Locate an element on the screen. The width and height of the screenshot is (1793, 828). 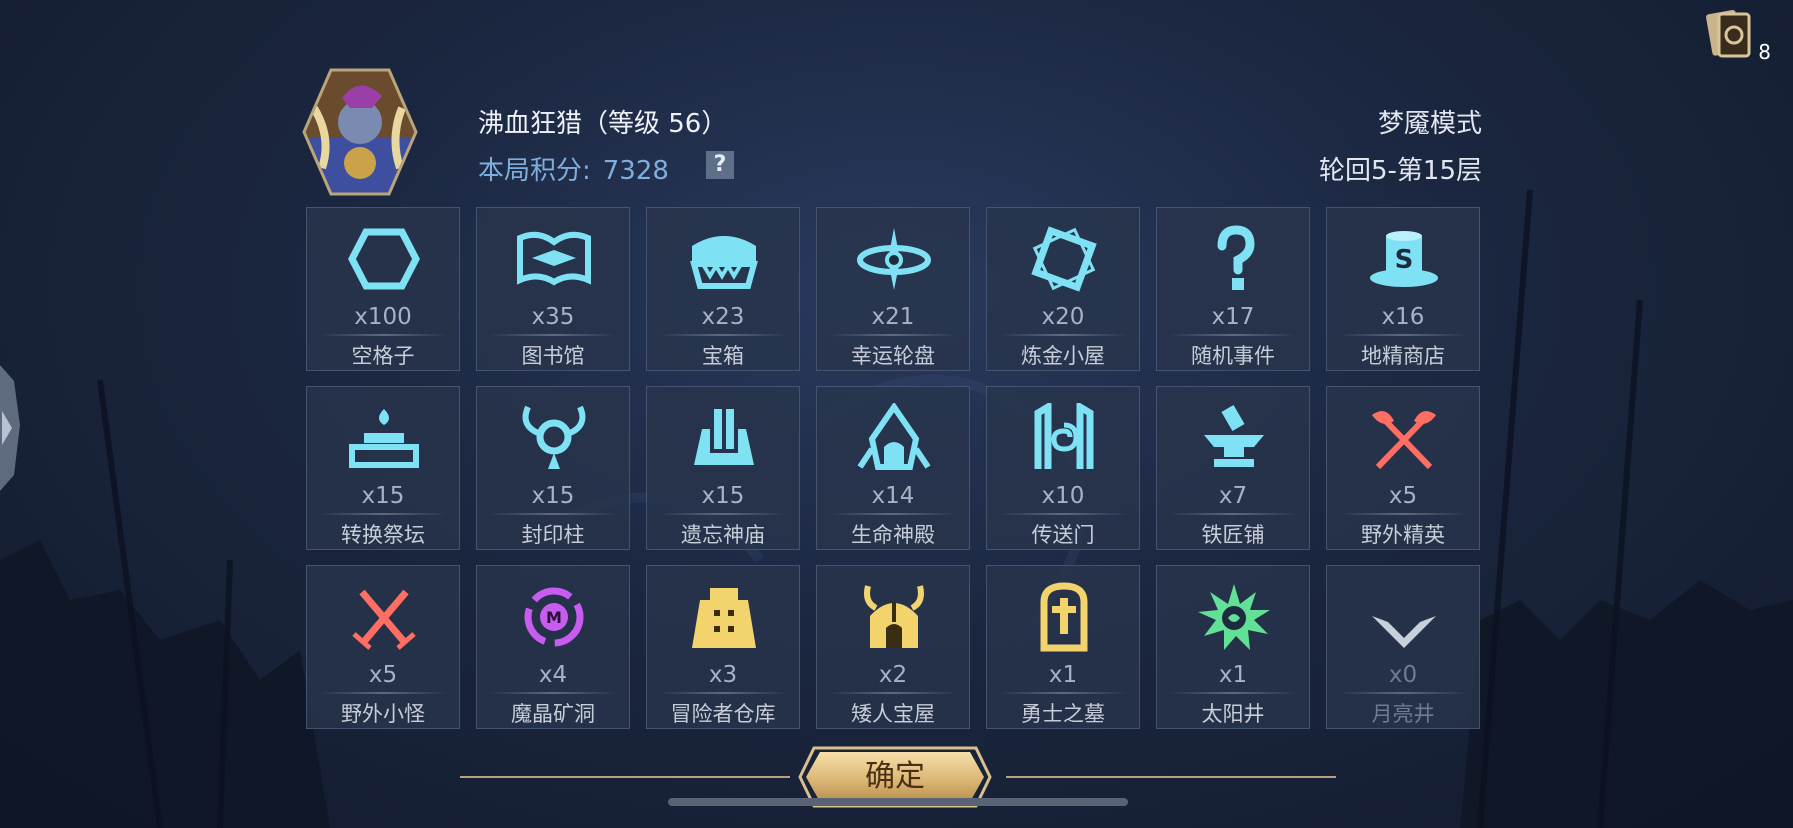
svg-text: S is located at coordinates (1404, 260).